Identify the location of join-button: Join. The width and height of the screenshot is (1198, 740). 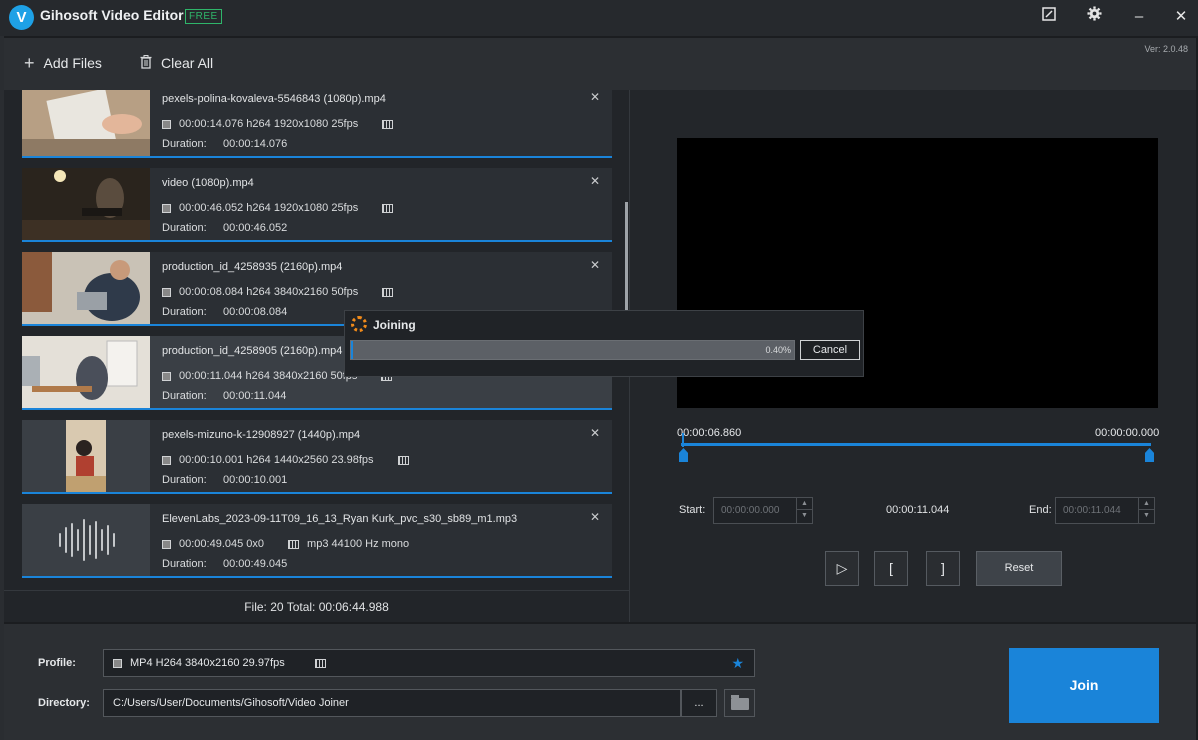
(1084, 685).